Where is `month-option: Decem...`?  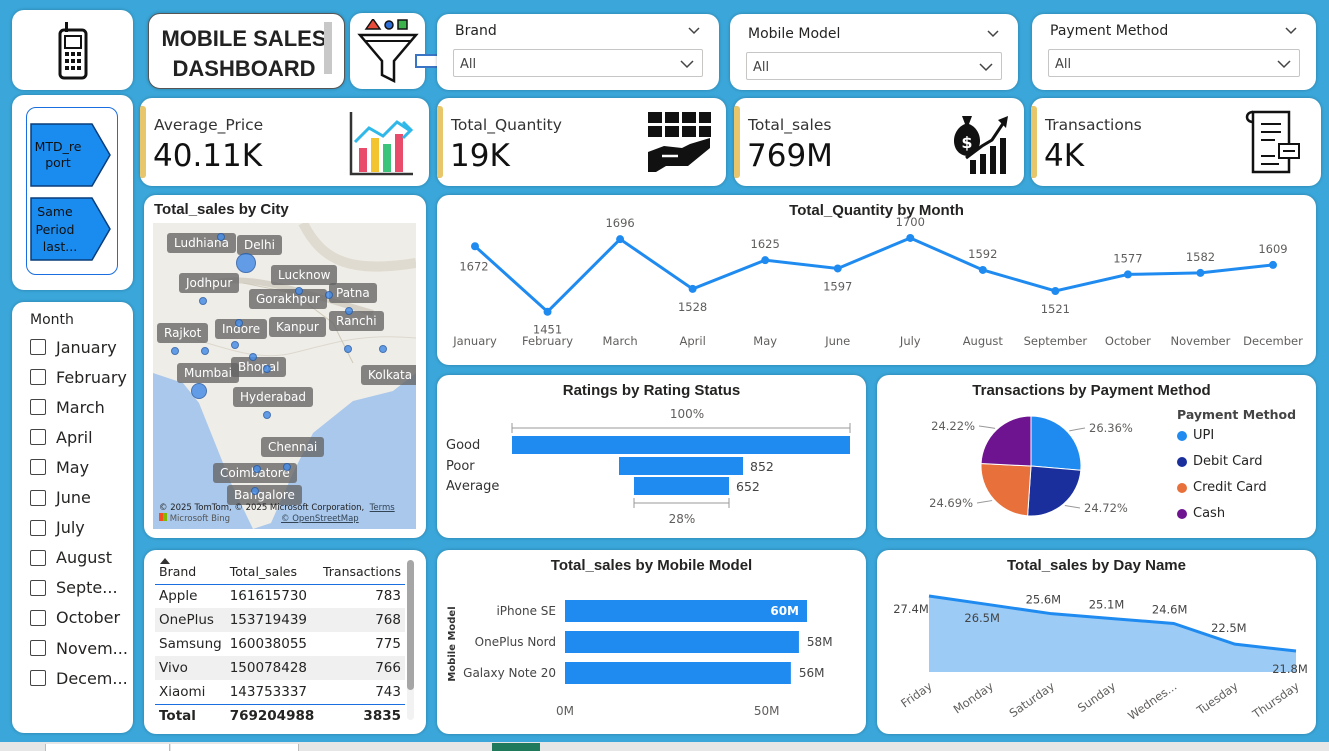
month-option: Decem... is located at coordinates (79, 678).